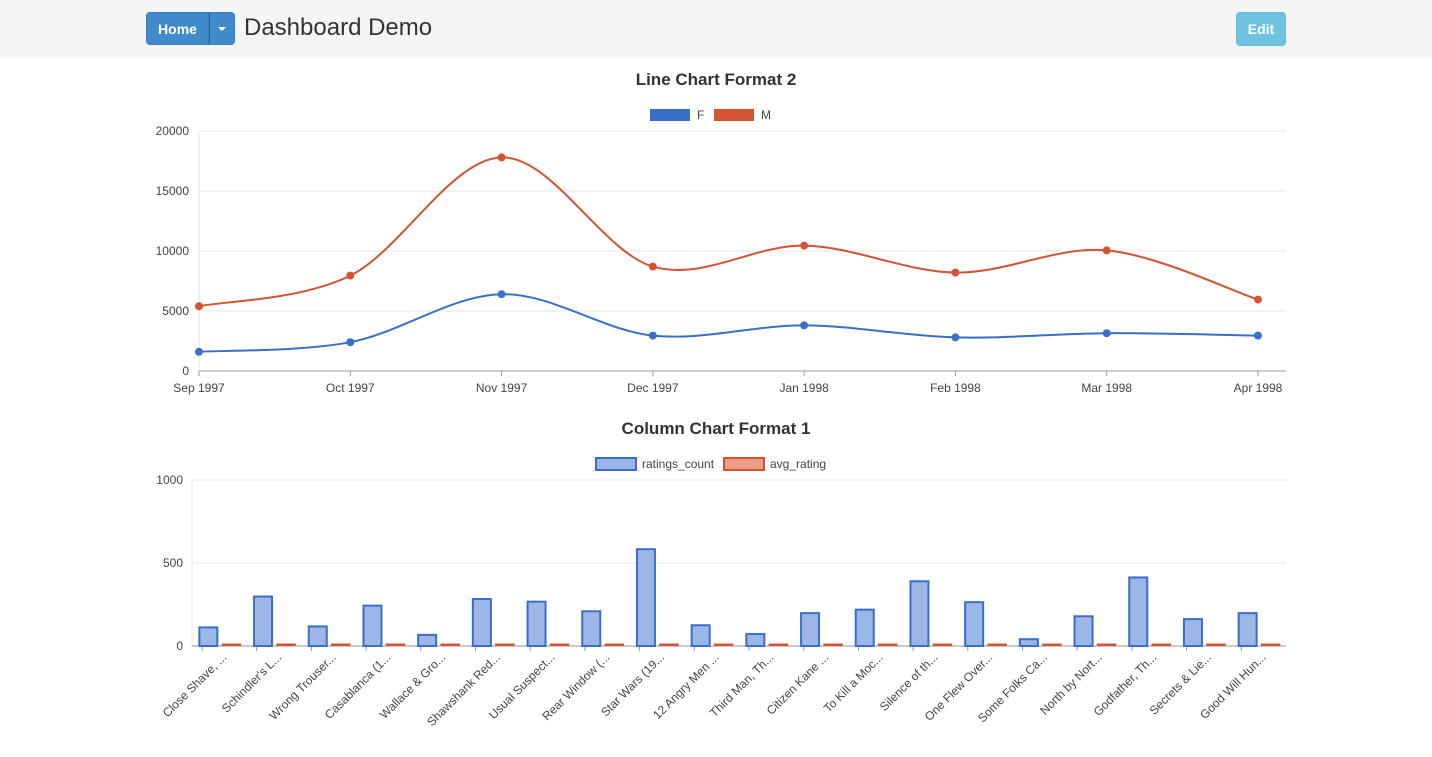 This screenshot has height=757, width=1432. Describe the element at coordinates (169, 480) in the screenshot. I see `y-tick-label: 1000` at that location.